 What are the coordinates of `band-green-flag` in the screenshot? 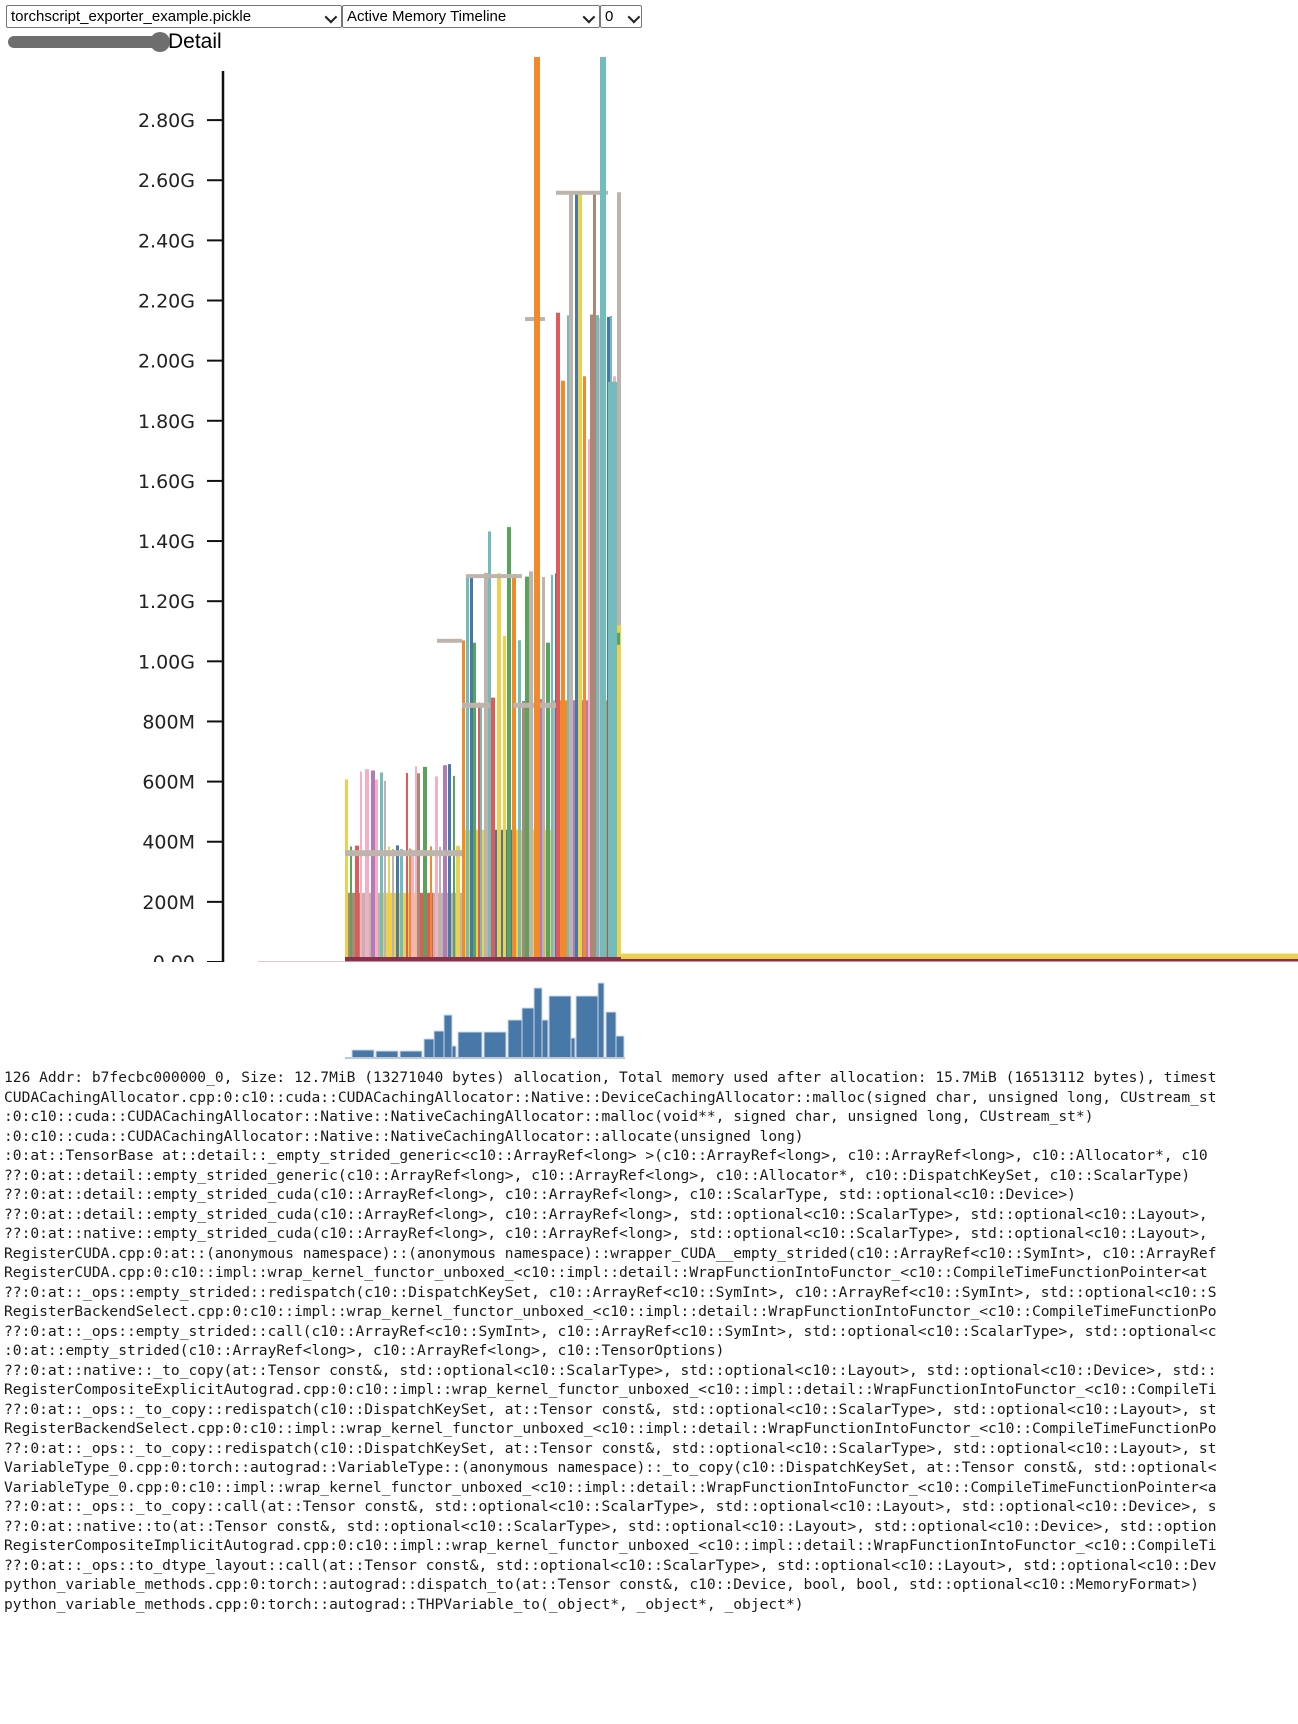 It's located at (618, 638).